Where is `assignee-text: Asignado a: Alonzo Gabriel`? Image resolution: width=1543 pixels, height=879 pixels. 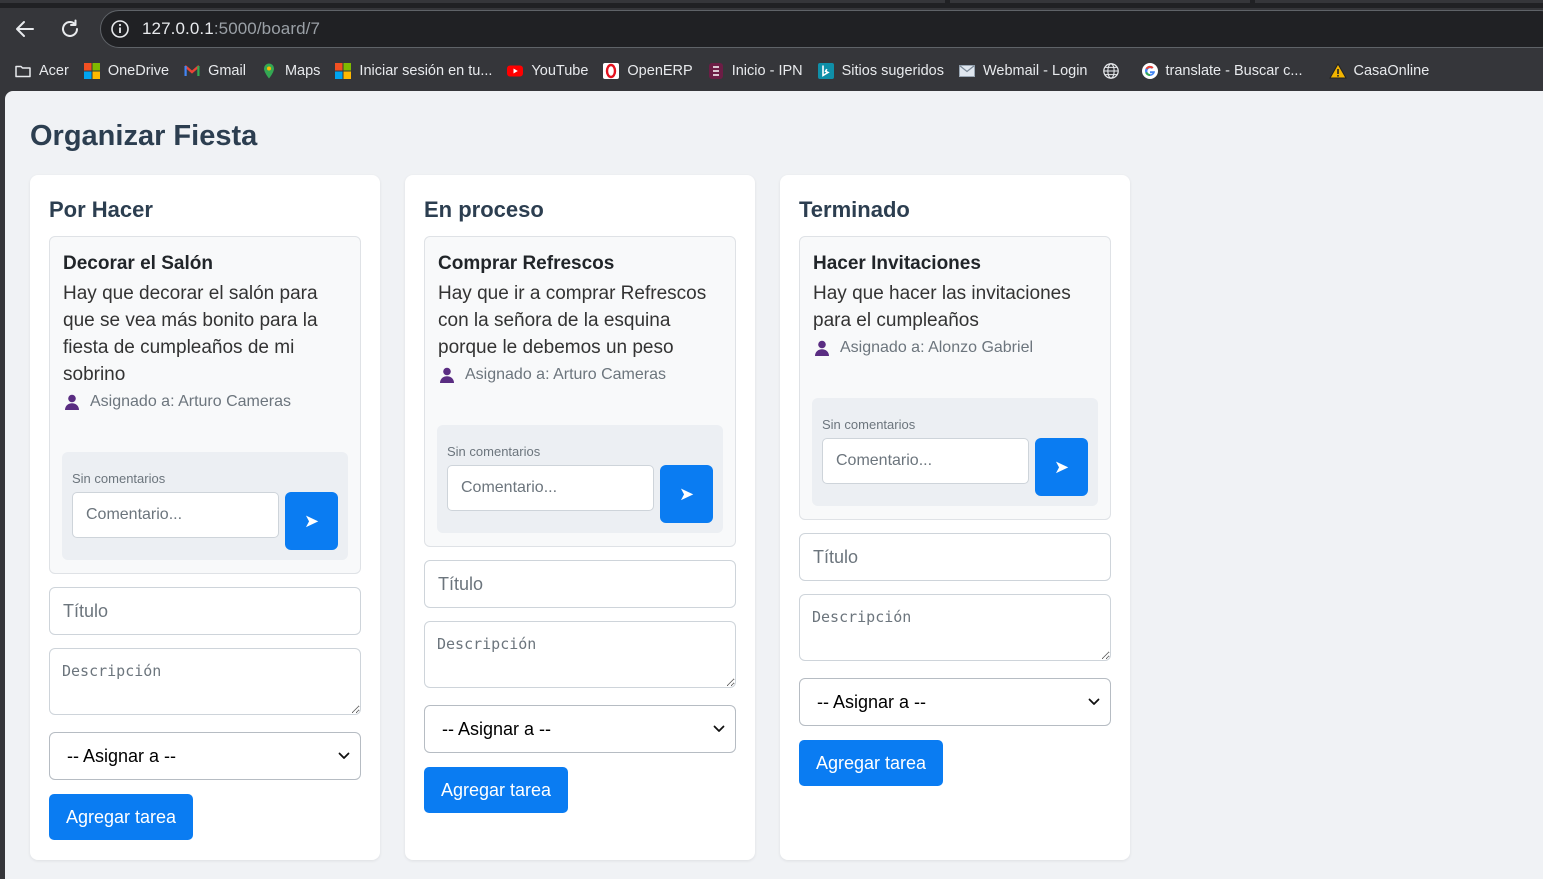 assignee-text: Asignado a: Alonzo Gabriel is located at coordinates (937, 347).